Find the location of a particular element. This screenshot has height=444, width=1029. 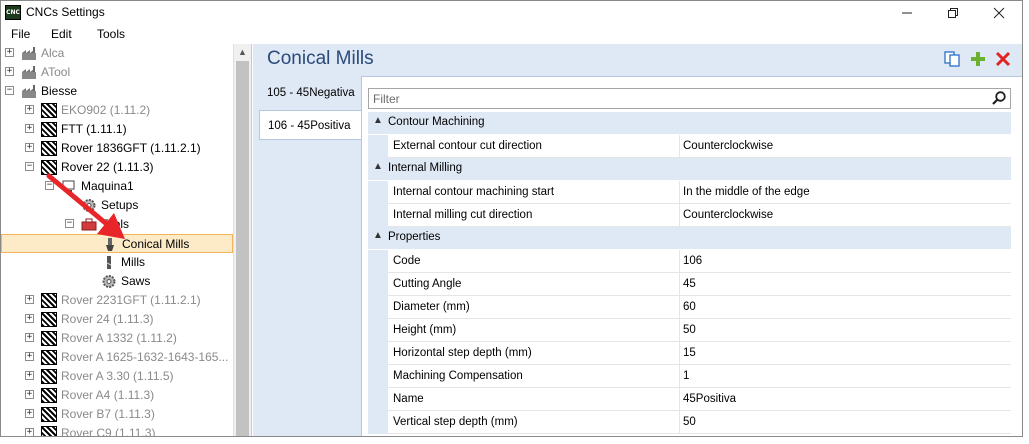

close-window-button is located at coordinates (999, 12).